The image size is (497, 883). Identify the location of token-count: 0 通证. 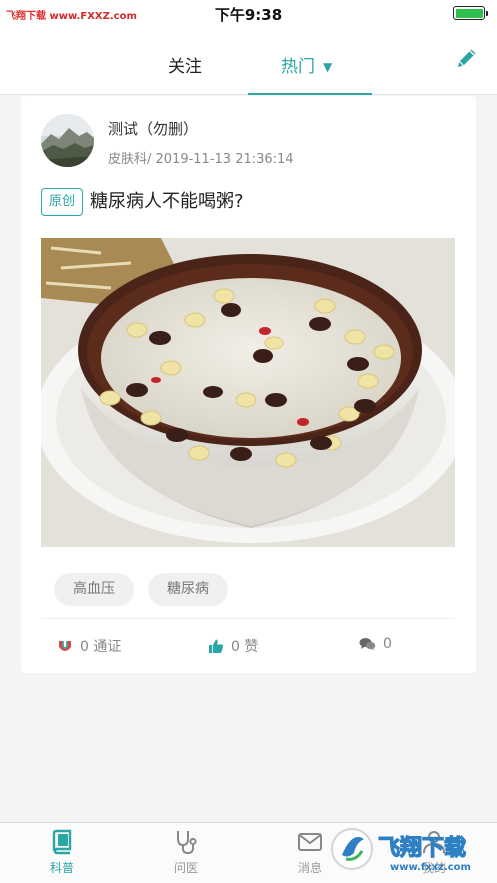
(101, 647).